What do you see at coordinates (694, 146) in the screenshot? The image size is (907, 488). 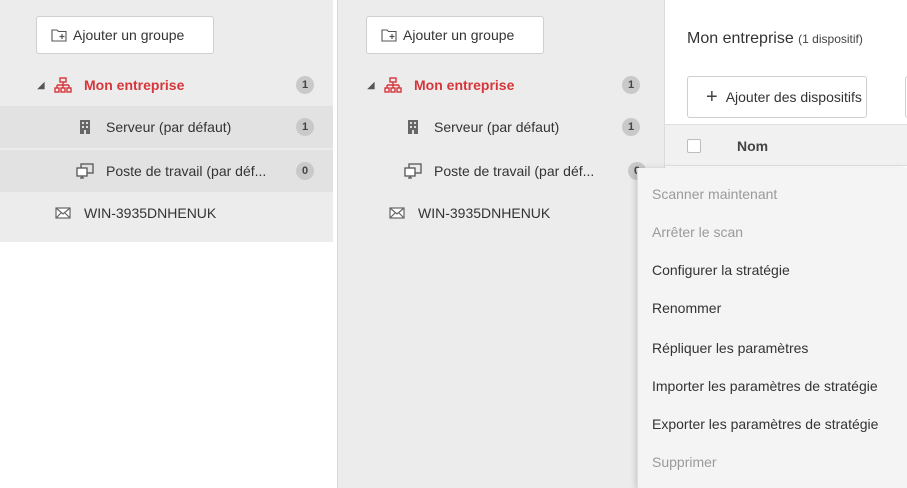 I see `select-all-checkbox` at bounding box center [694, 146].